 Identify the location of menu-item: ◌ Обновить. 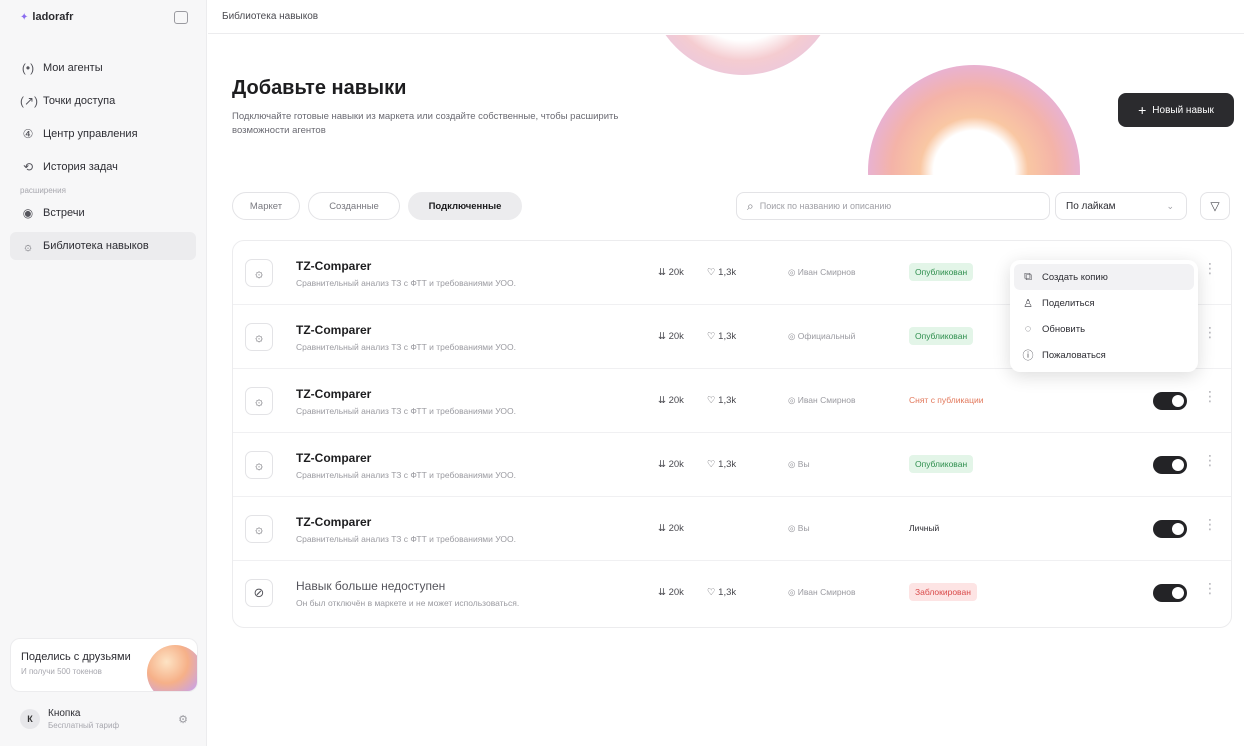
(1104, 329).